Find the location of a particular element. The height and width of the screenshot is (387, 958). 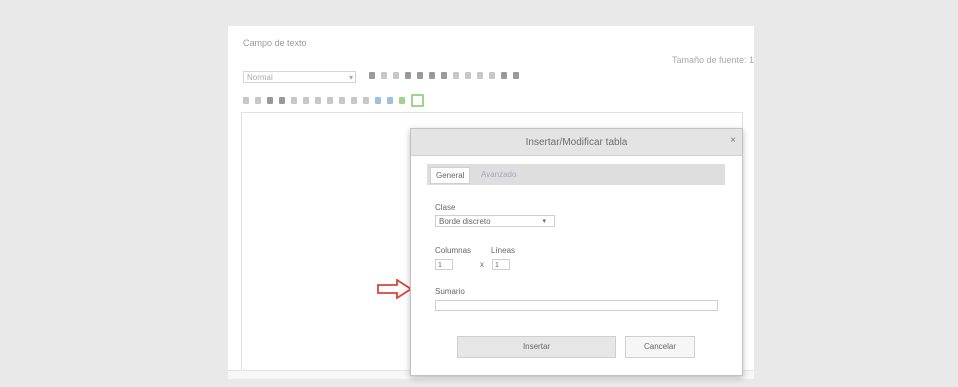

dialog-header: Insertar/Modificar tabla × is located at coordinates (576, 142).